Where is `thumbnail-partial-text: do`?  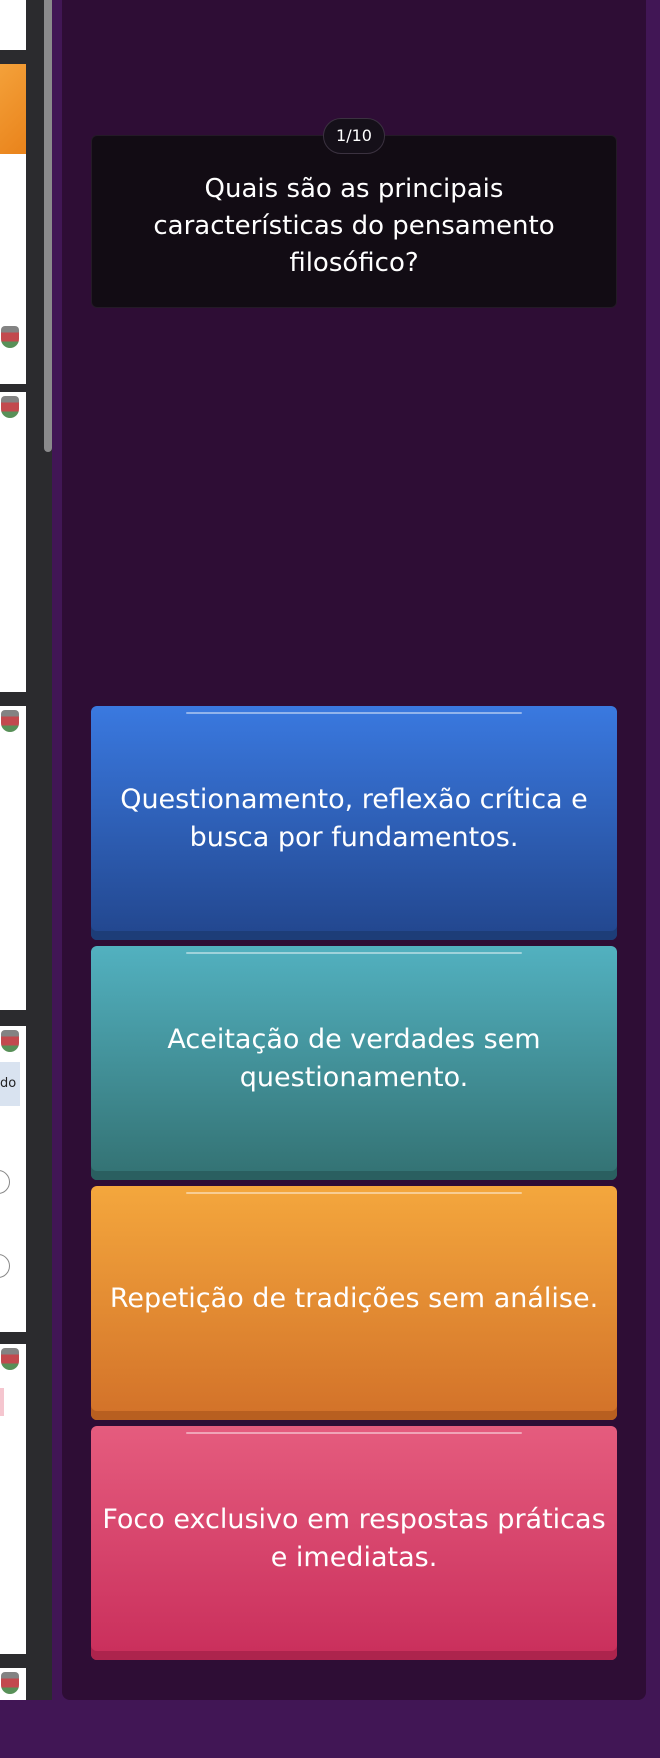 thumbnail-partial-text: do is located at coordinates (10, 1084).